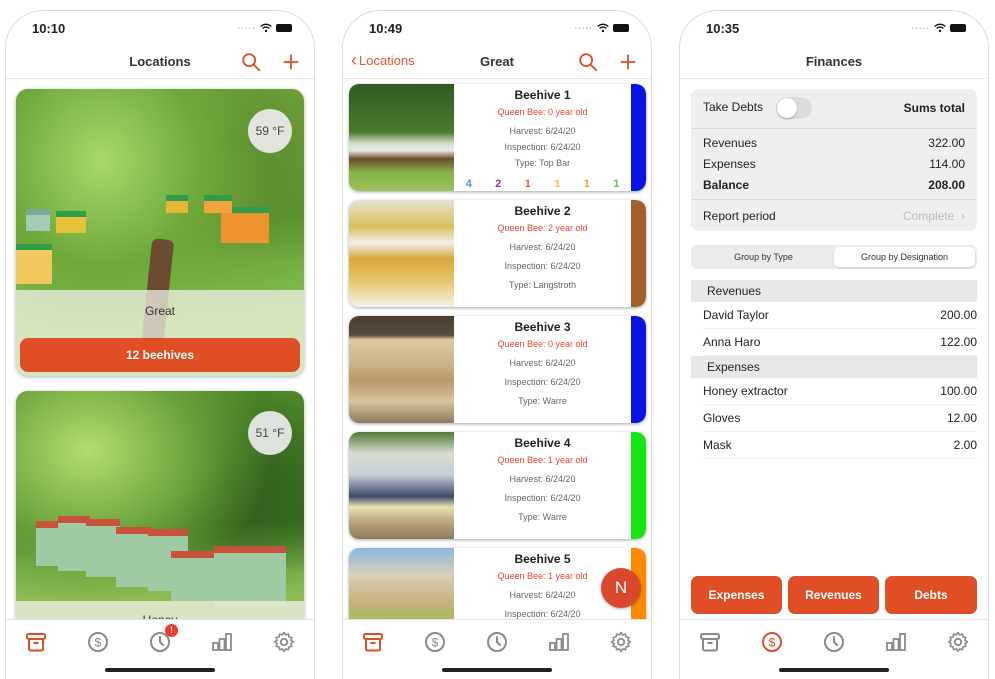 This screenshot has height=679, width=995. What do you see at coordinates (946, 185) in the screenshot?
I see `balance-value: 208.00` at bounding box center [946, 185].